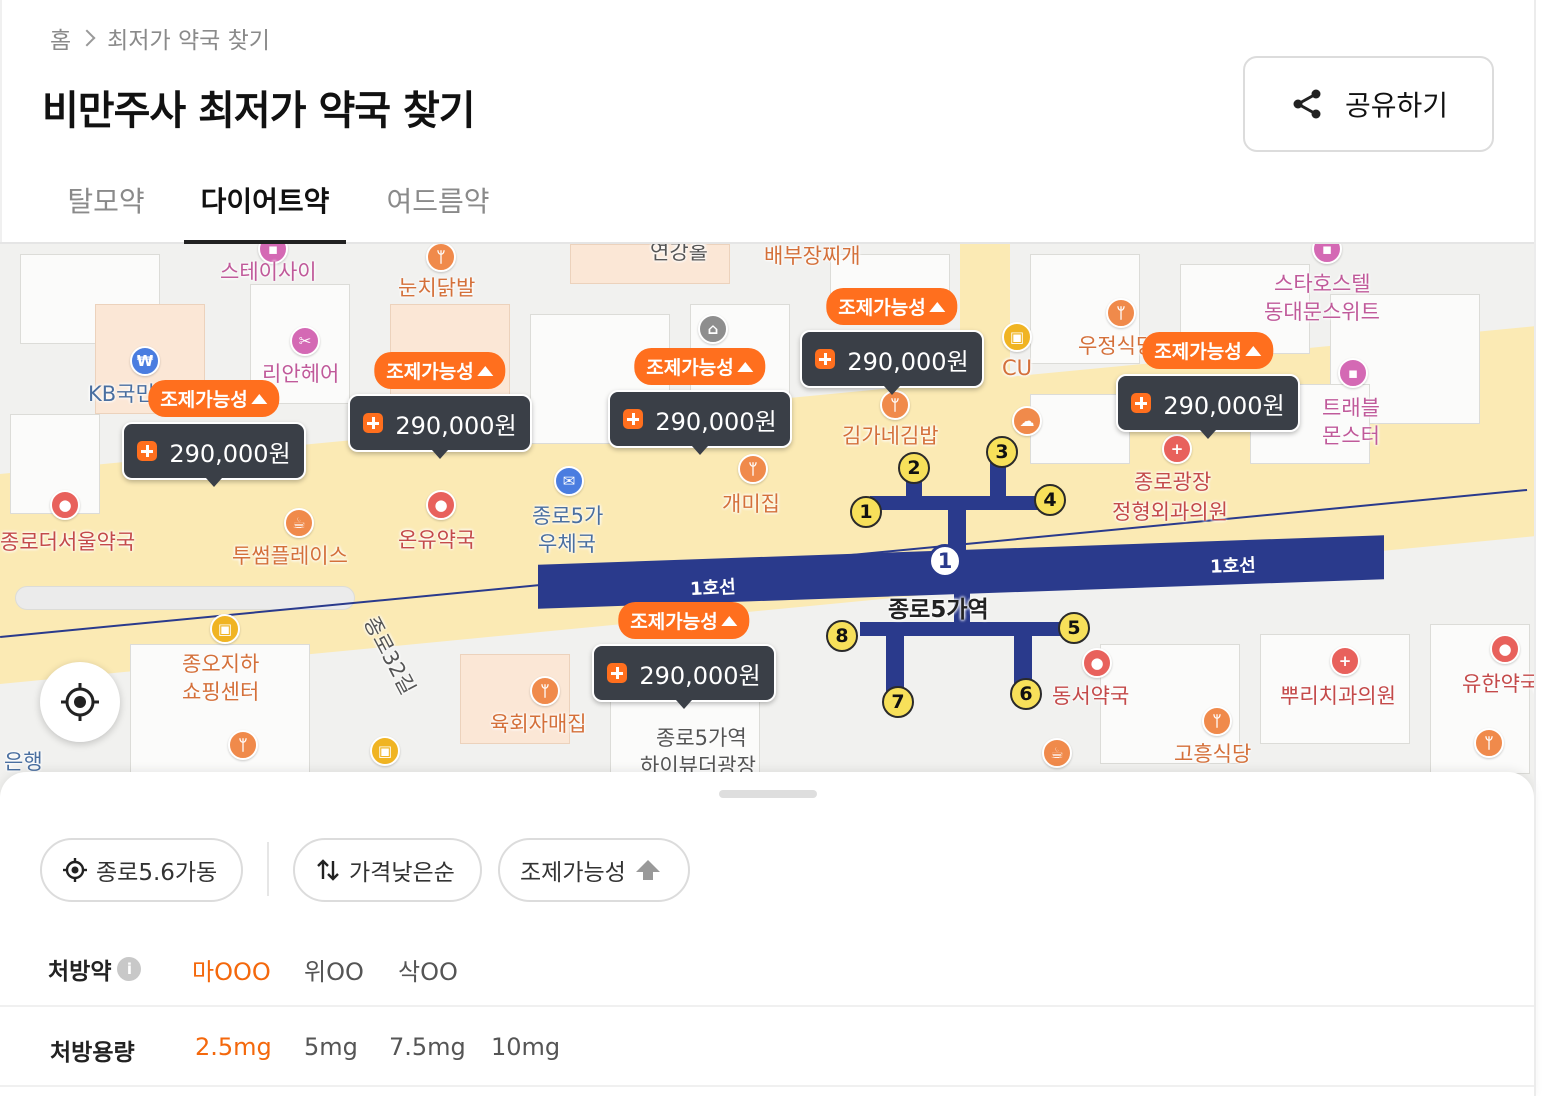 The image size is (1550, 1096). I want to click on map-label: 유한약국, so click(1498, 684).